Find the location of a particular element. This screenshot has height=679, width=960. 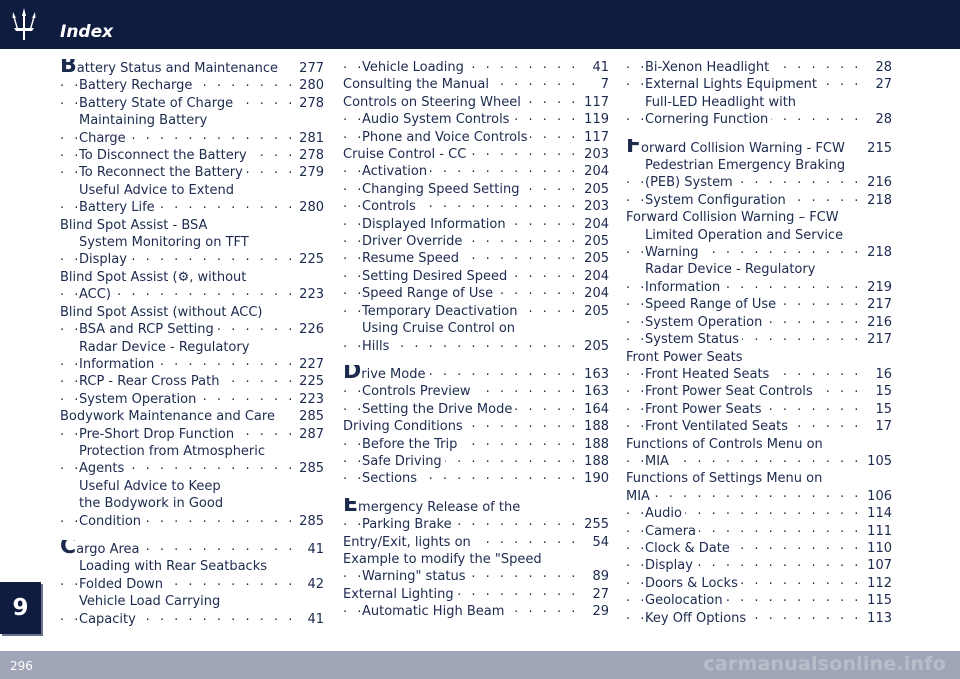

index-entry-page: 16 is located at coordinates (882, 374).